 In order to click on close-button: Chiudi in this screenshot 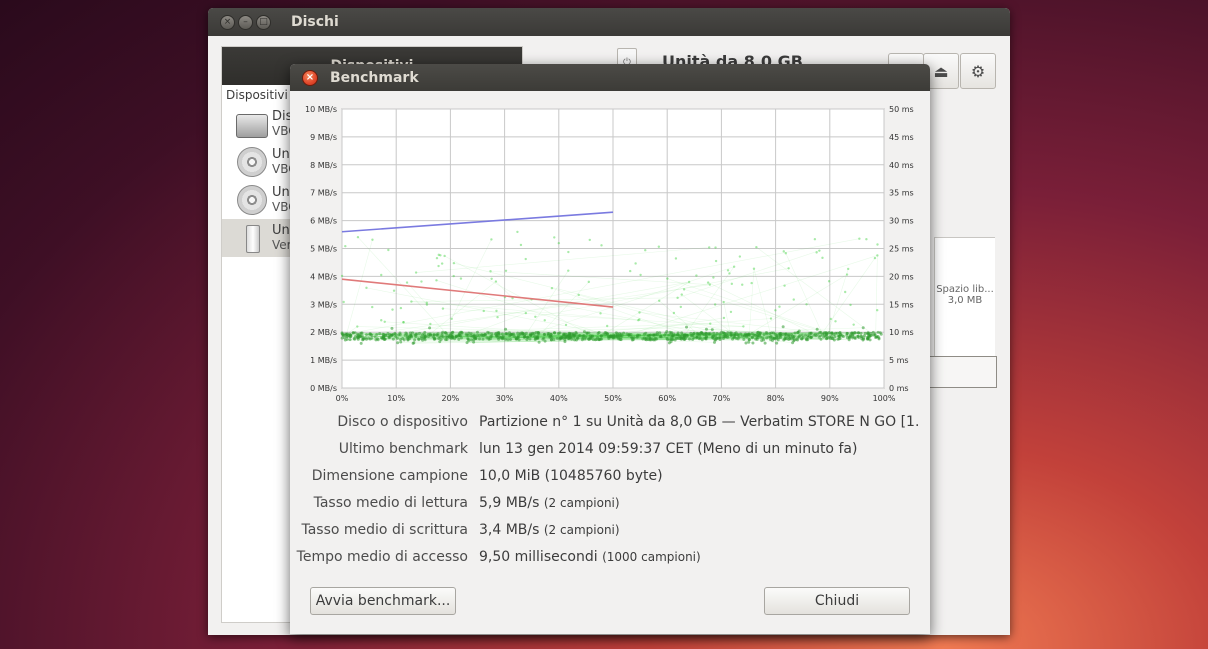, I will do `click(837, 601)`.